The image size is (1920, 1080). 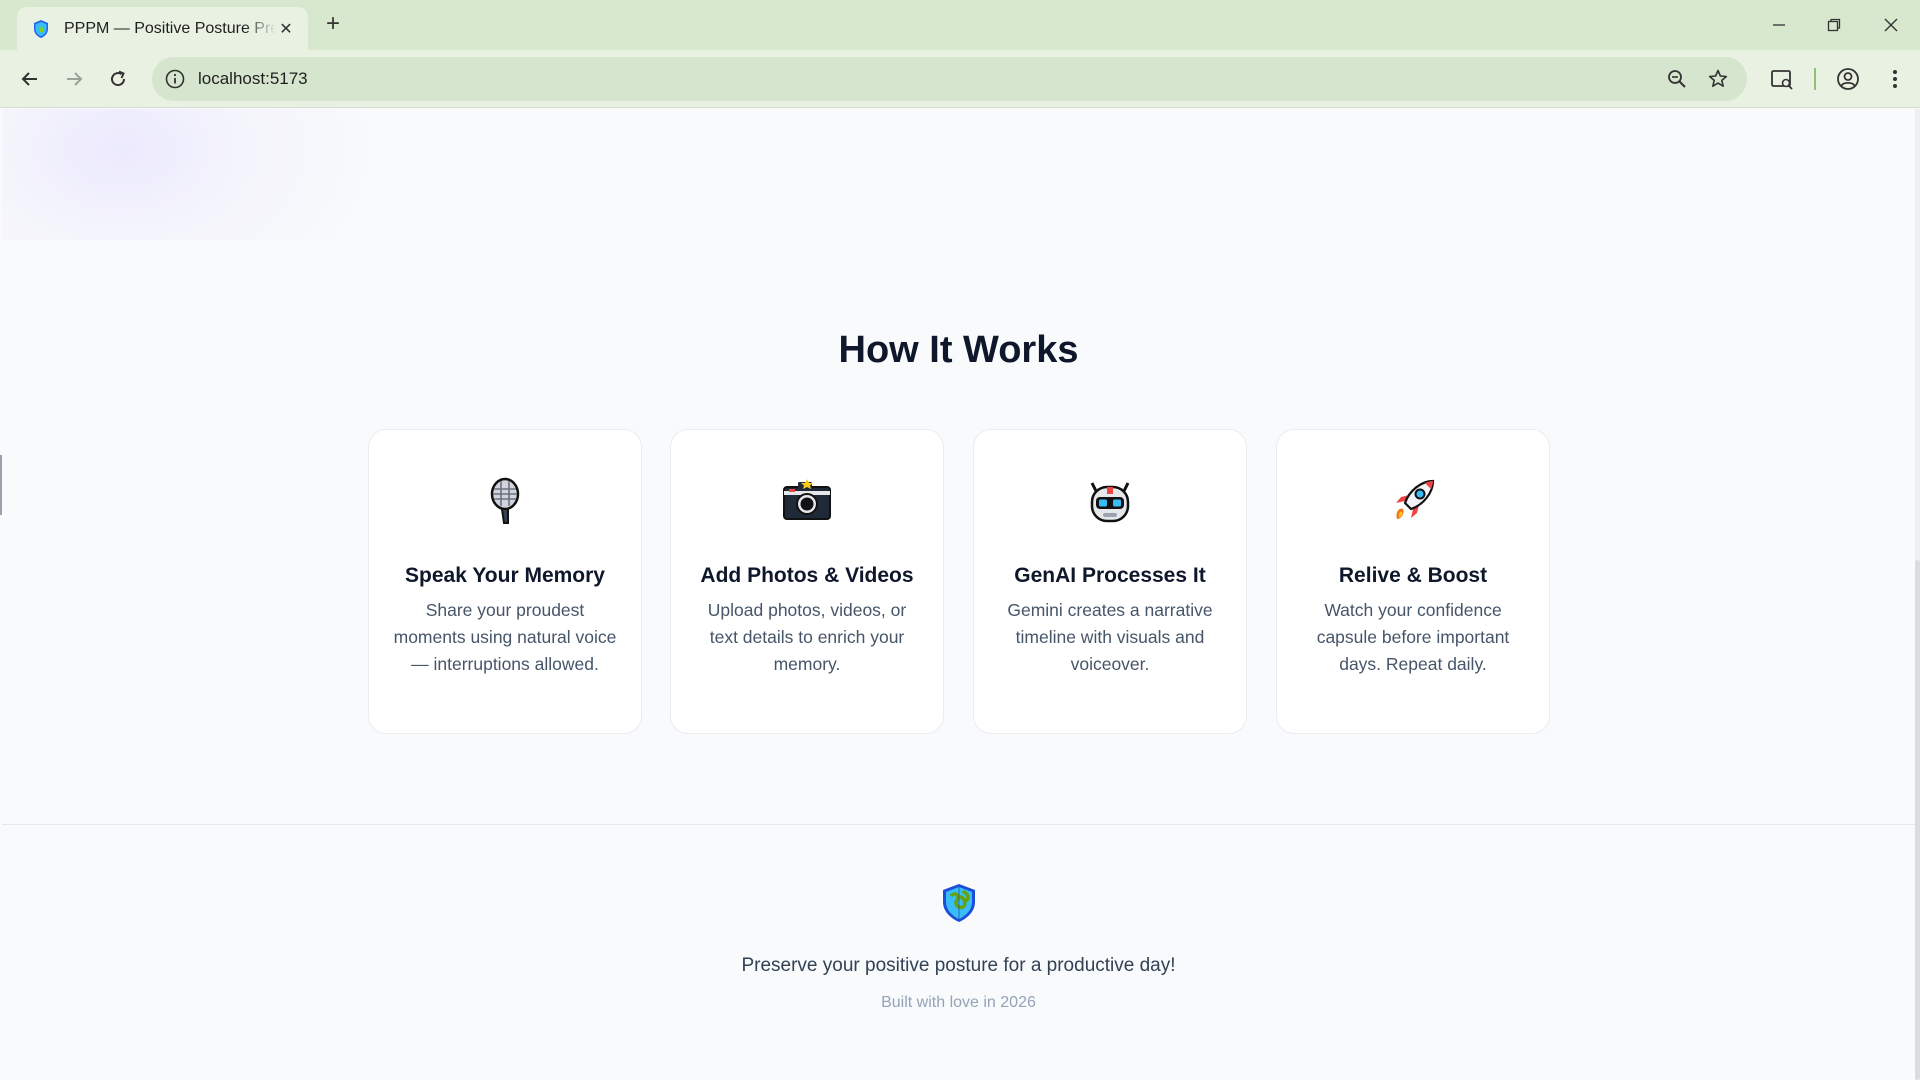 What do you see at coordinates (807, 499) in the screenshot?
I see `camera-icon` at bounding box center [807, 499].